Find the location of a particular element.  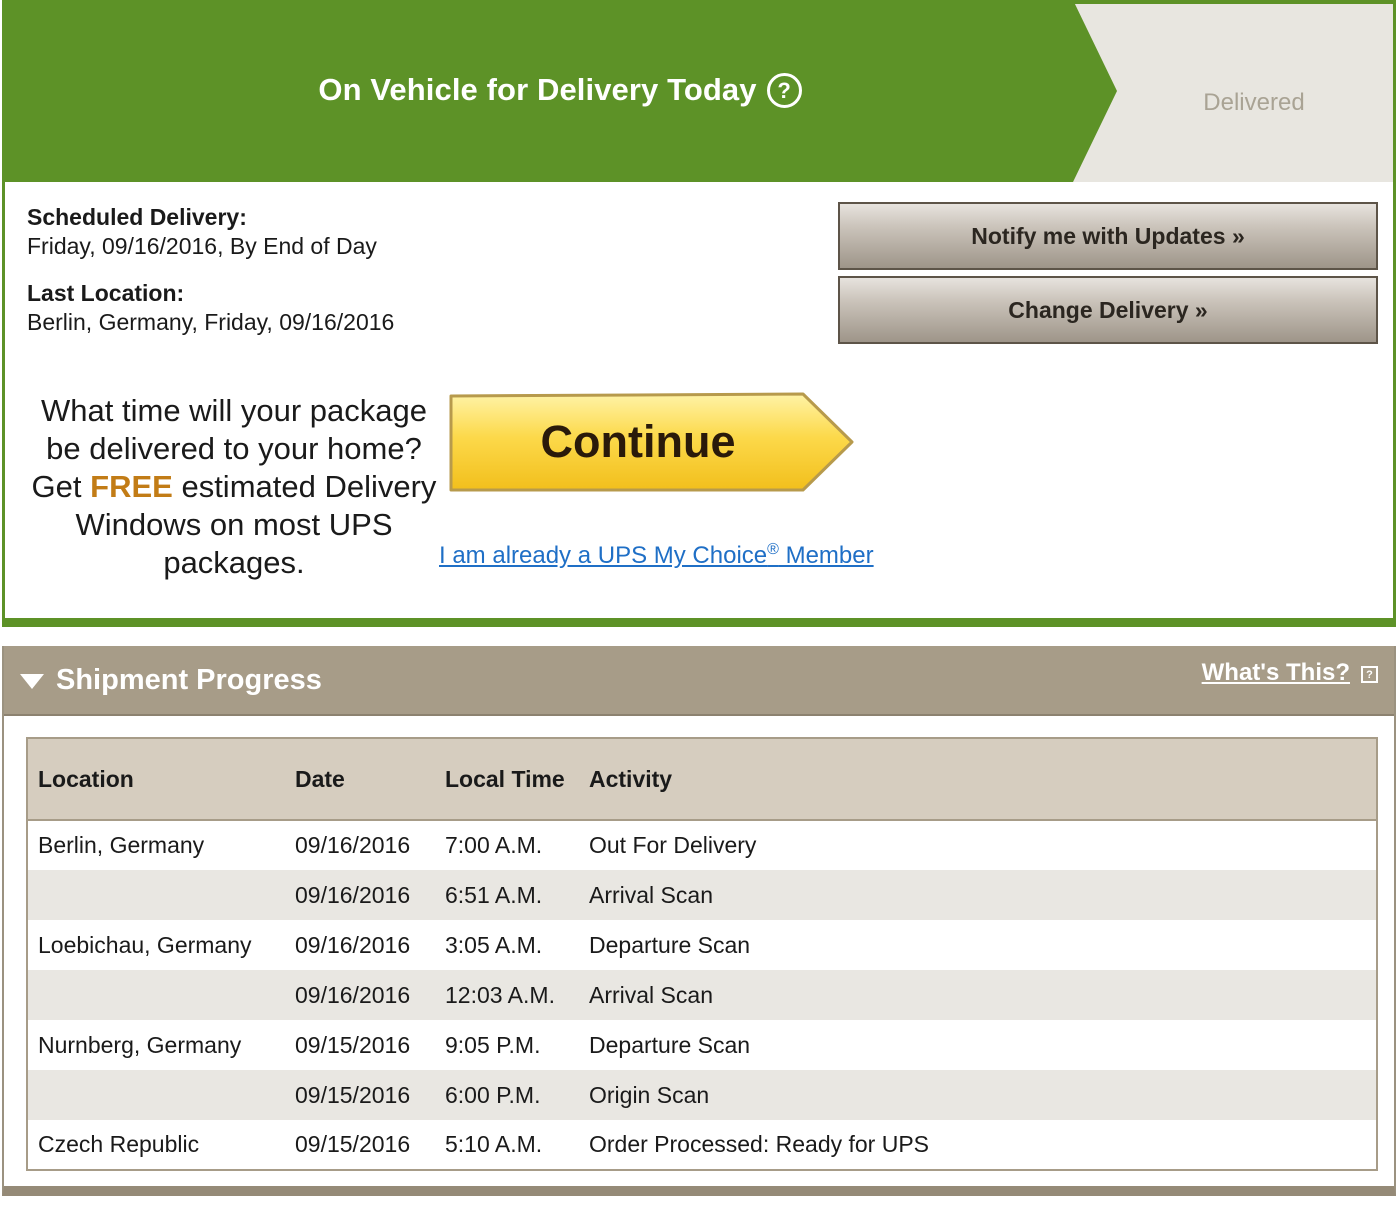

triangle-down-icon is located at coordinates (32, 681).